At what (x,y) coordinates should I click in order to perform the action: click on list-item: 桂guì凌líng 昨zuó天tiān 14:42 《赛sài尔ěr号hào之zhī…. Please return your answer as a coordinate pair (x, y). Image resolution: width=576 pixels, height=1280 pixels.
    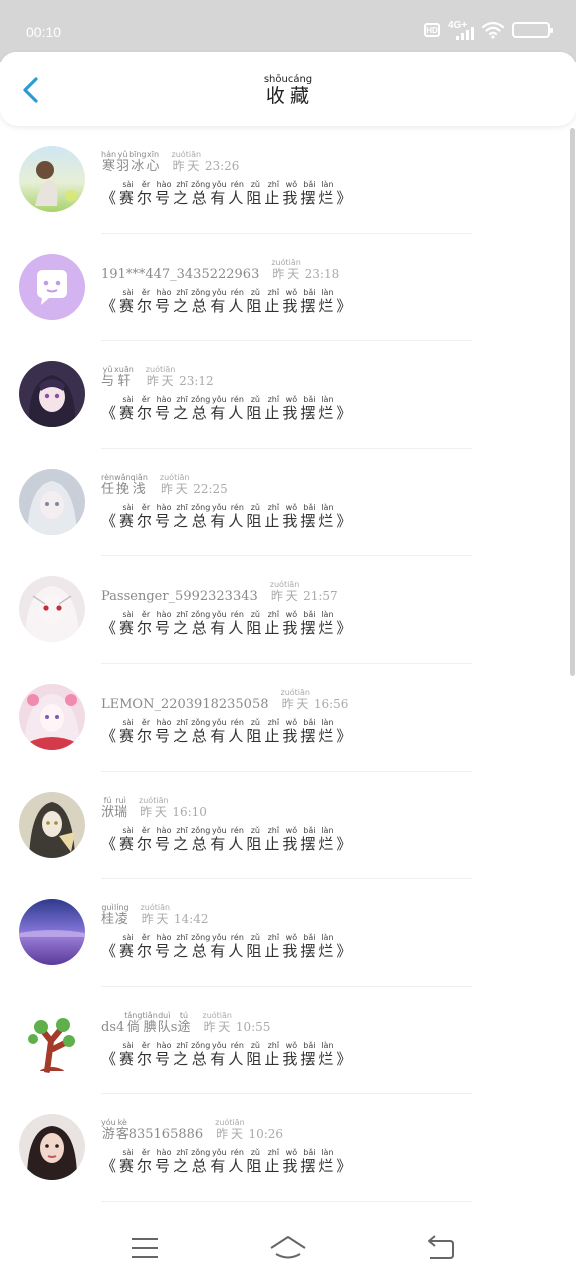
    Looking at the image, I should click on (284, 933).